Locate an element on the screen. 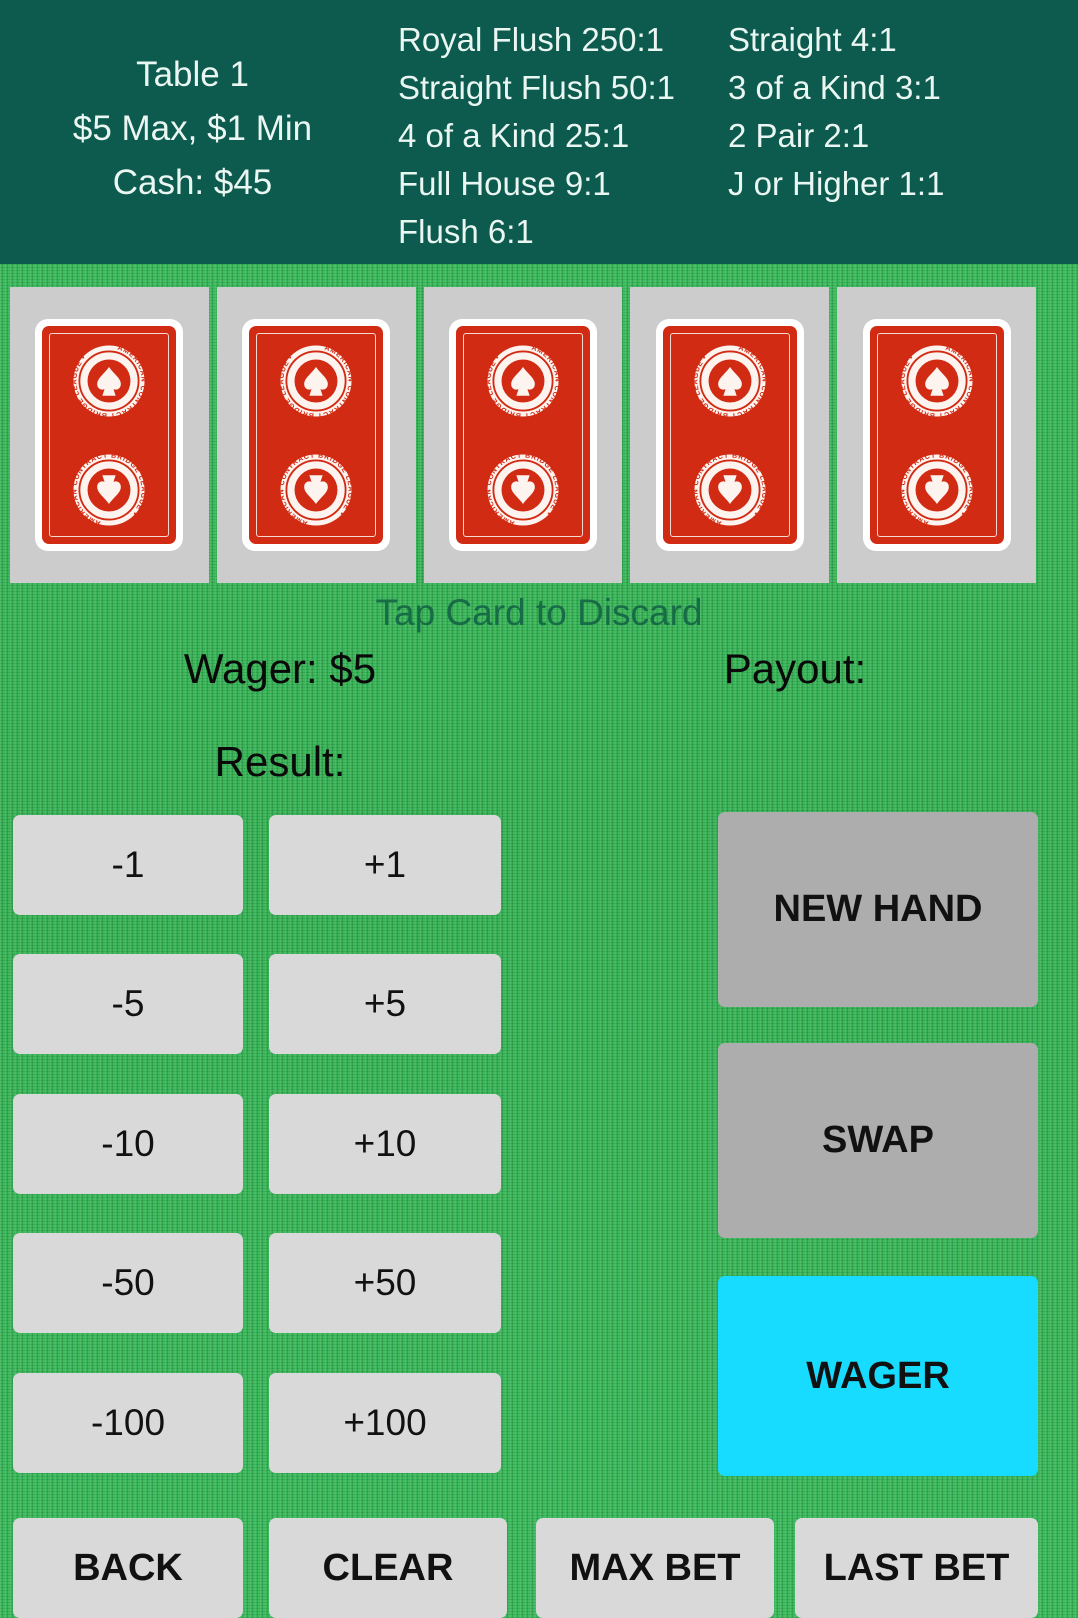 The image size is (1078, 1618). paytable-row-jacks-or-higher: J or Higher 1:1 is located at coordinates (836, 183).